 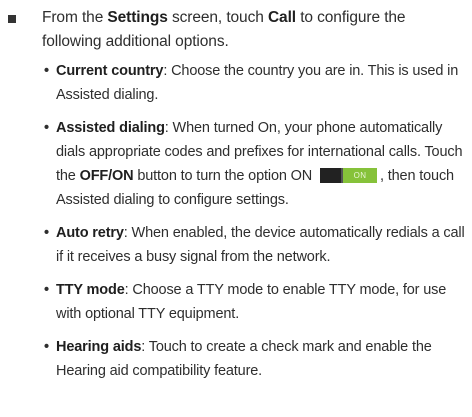 What do you see at coordinates (90, 233) in the screenshot?
I see `option-term: Auto retry` at bounding box center [90, 233].